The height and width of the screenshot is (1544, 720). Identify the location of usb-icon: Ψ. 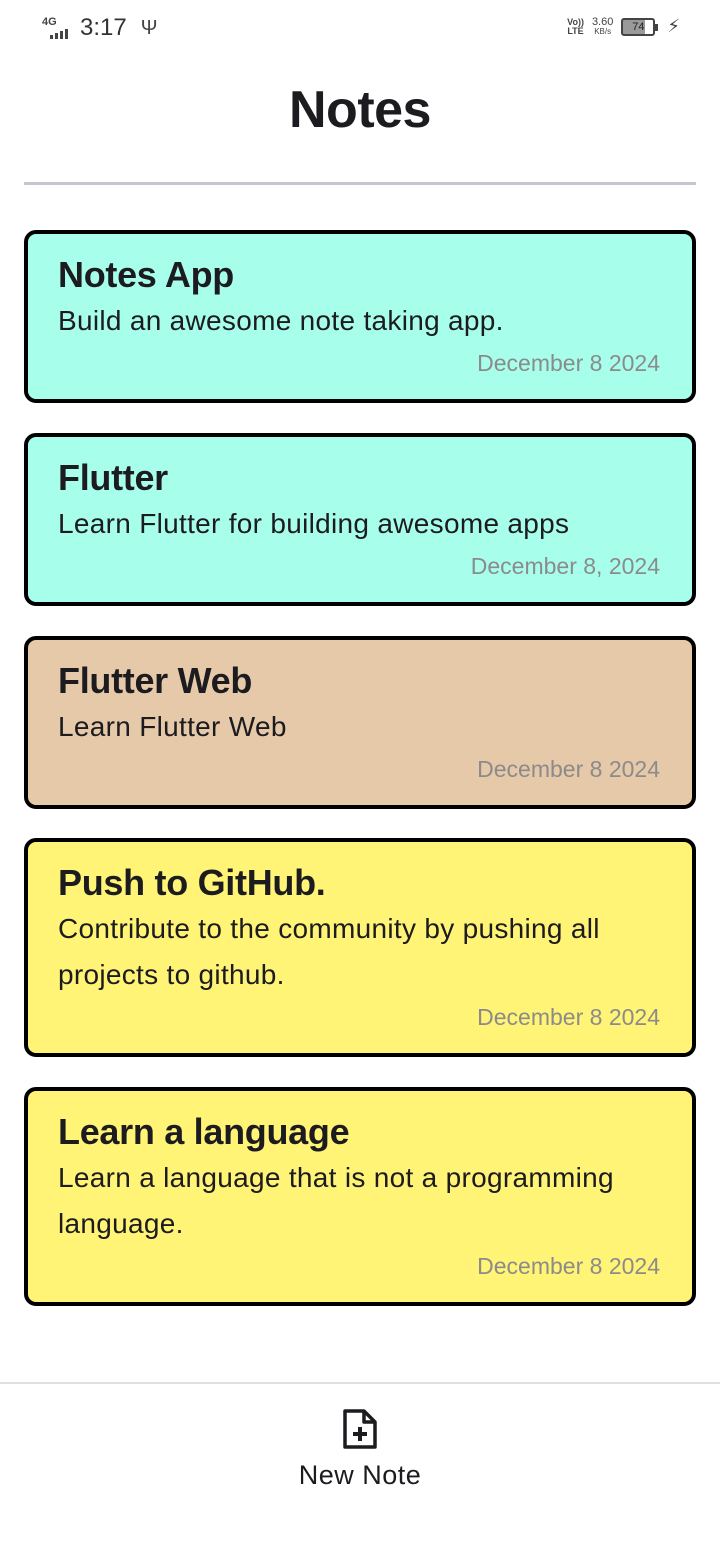
(149, 27).